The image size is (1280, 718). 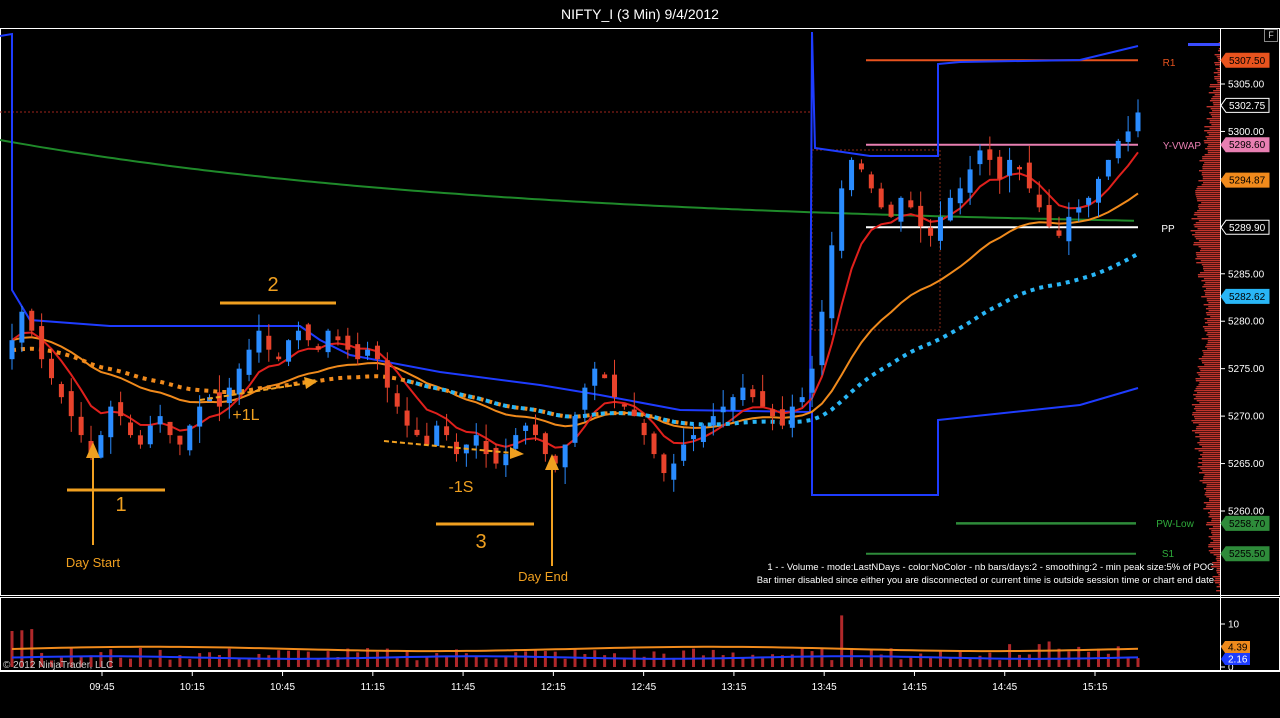 What do you see at coordinates (1247, 145) in the screenshot?
I see `price-badge-label: 5298.60` at bounding box center [1247, 145].